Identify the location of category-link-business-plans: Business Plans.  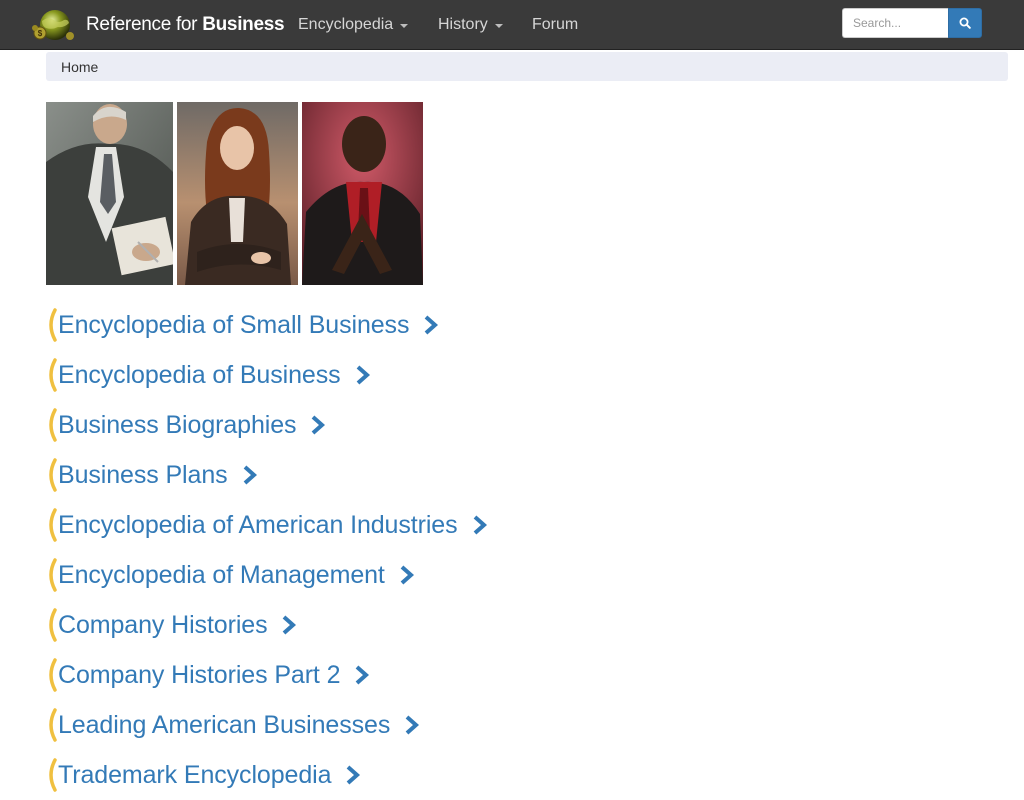
(394, 475).